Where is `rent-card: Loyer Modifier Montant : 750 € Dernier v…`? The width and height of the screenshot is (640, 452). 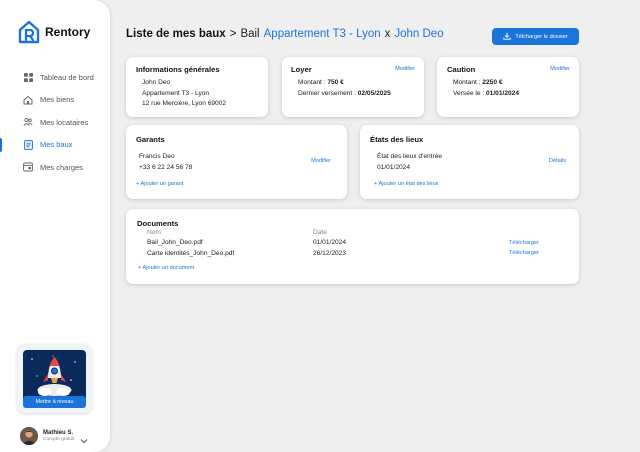 rent-card: Loyer Modifier Montant : 750 € Dernier v… is located at coordinates (353, 87).